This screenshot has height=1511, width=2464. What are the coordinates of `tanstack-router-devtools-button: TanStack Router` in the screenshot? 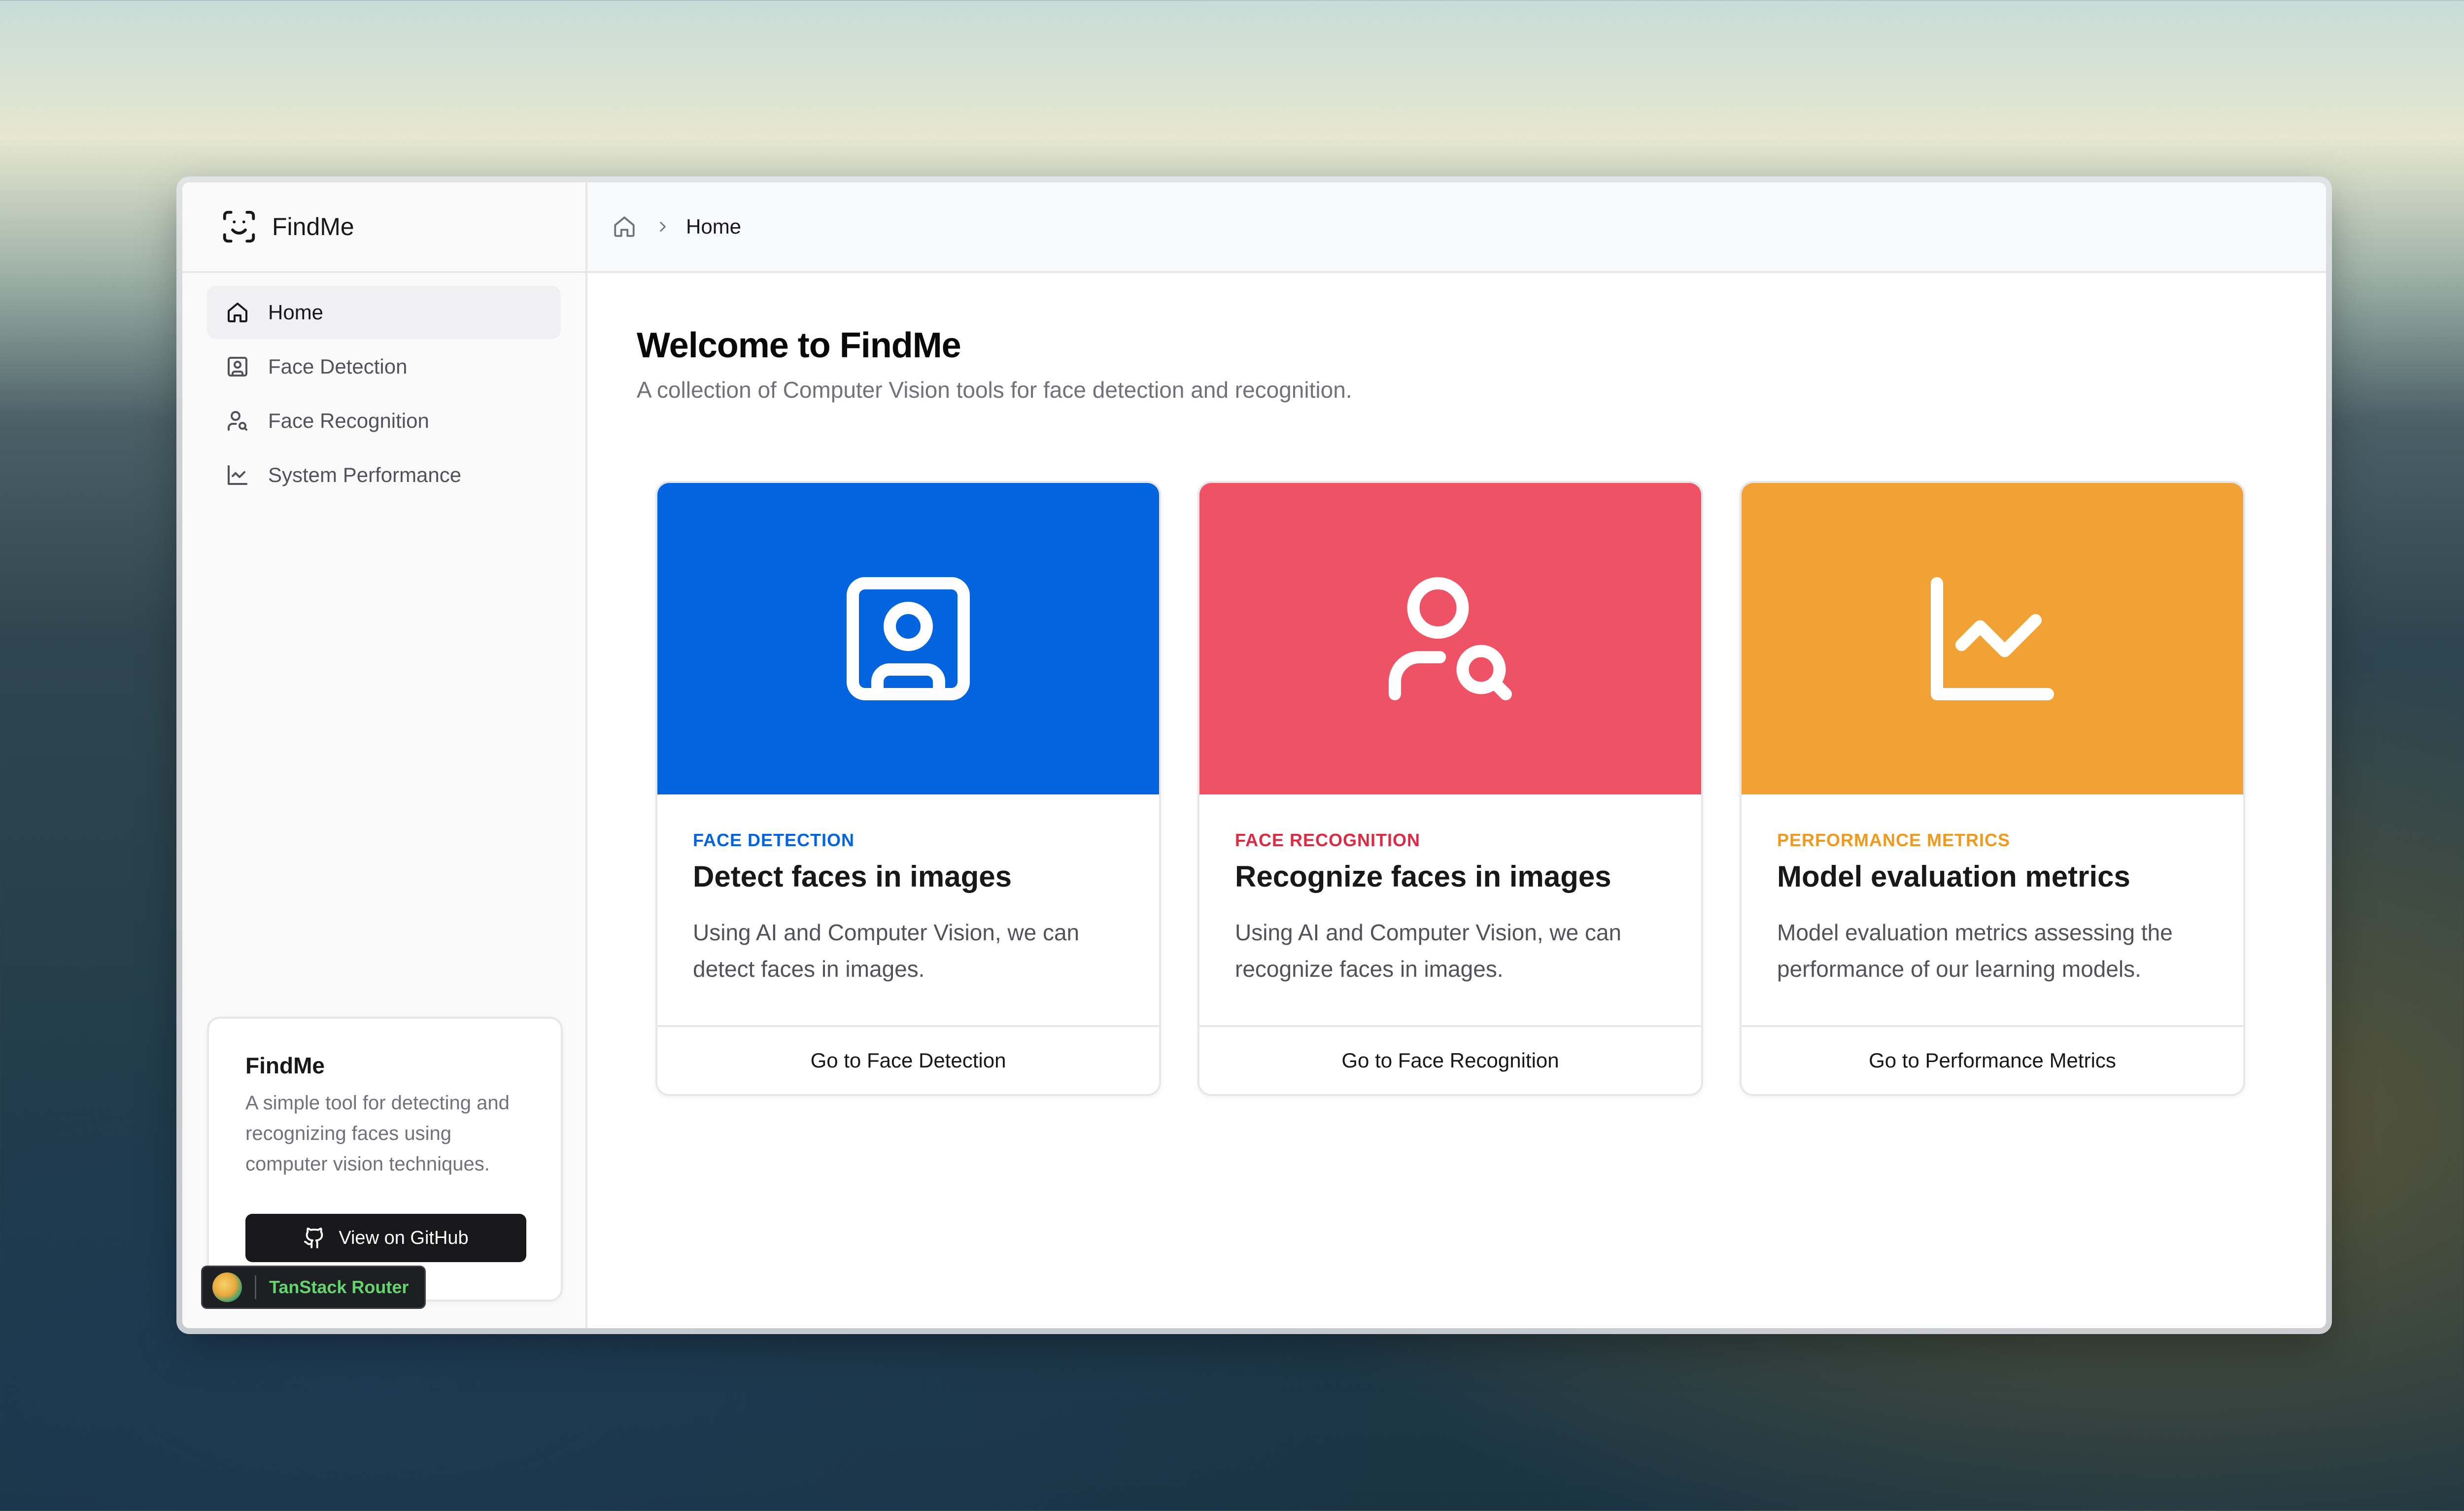 It's located at (313, 1287).